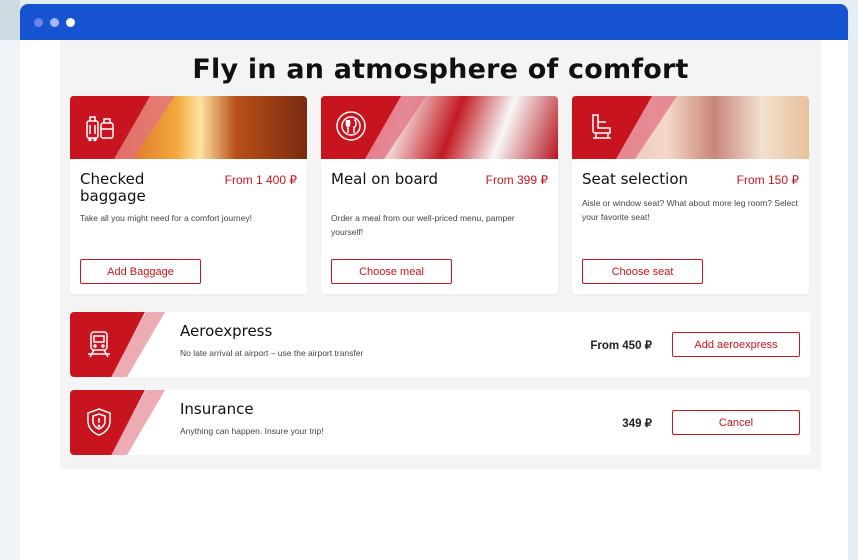 The image size is (858, 560). I want to click on card-title: Meal on board, so click(385, 179).